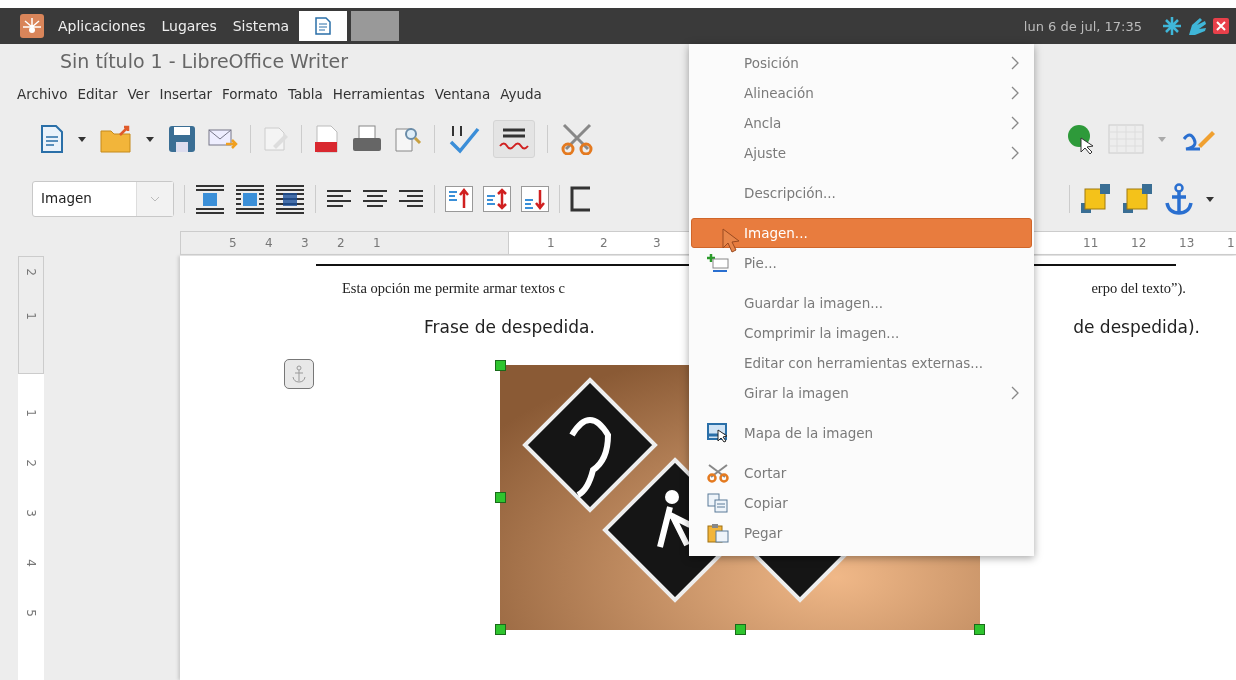  I want to click on paragraph-style-dropdown: Imagen, so click(103, 199).